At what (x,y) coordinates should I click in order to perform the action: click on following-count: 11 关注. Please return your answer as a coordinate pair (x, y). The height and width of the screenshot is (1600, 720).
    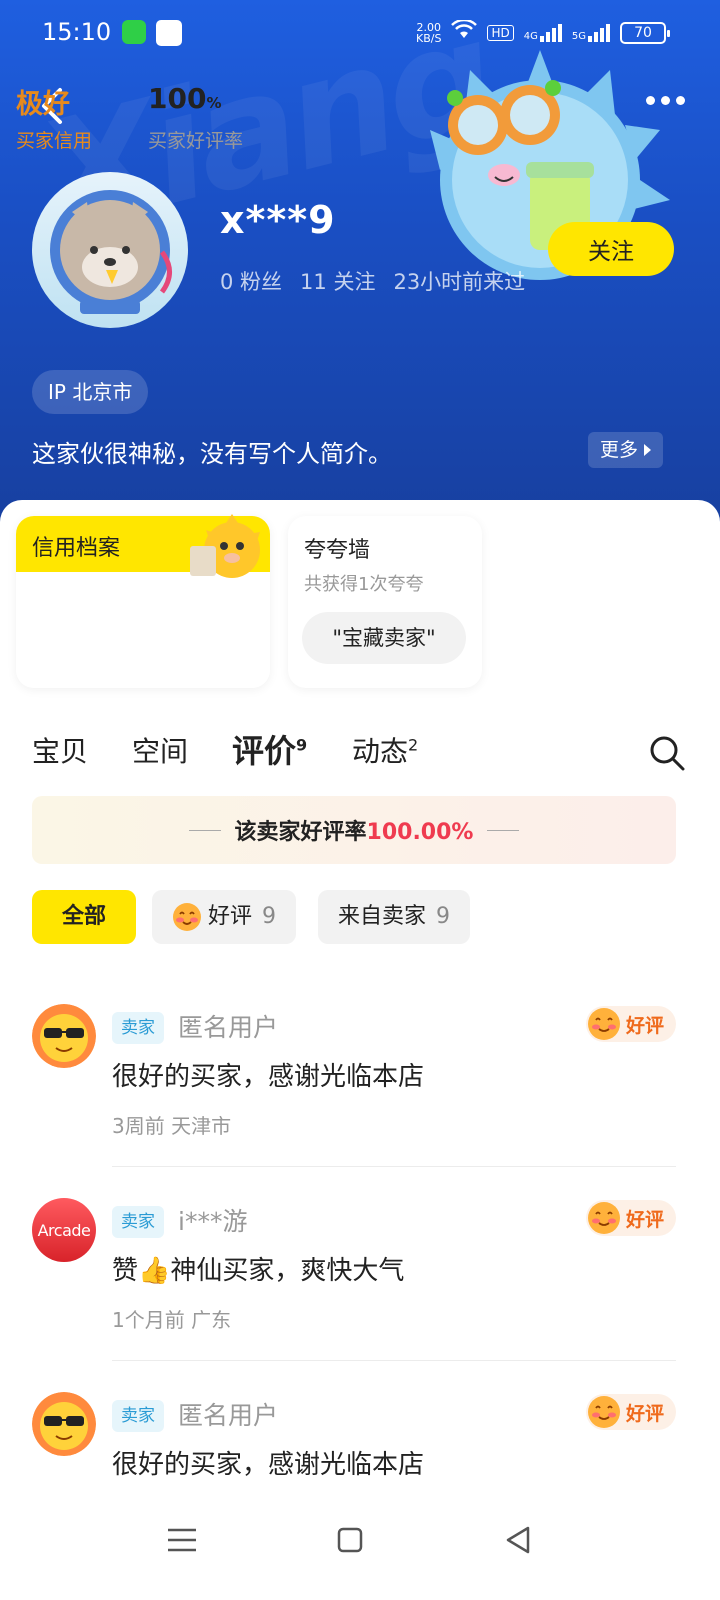
    Looking at the image, I should click on (337, 281).